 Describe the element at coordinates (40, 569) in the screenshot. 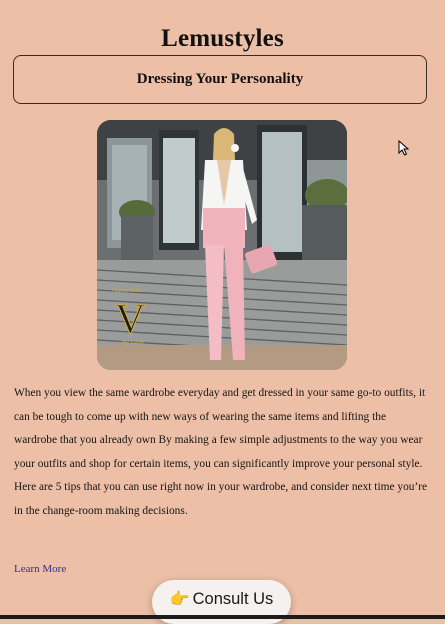

I see `learn-more-link: Learn More` at that location.